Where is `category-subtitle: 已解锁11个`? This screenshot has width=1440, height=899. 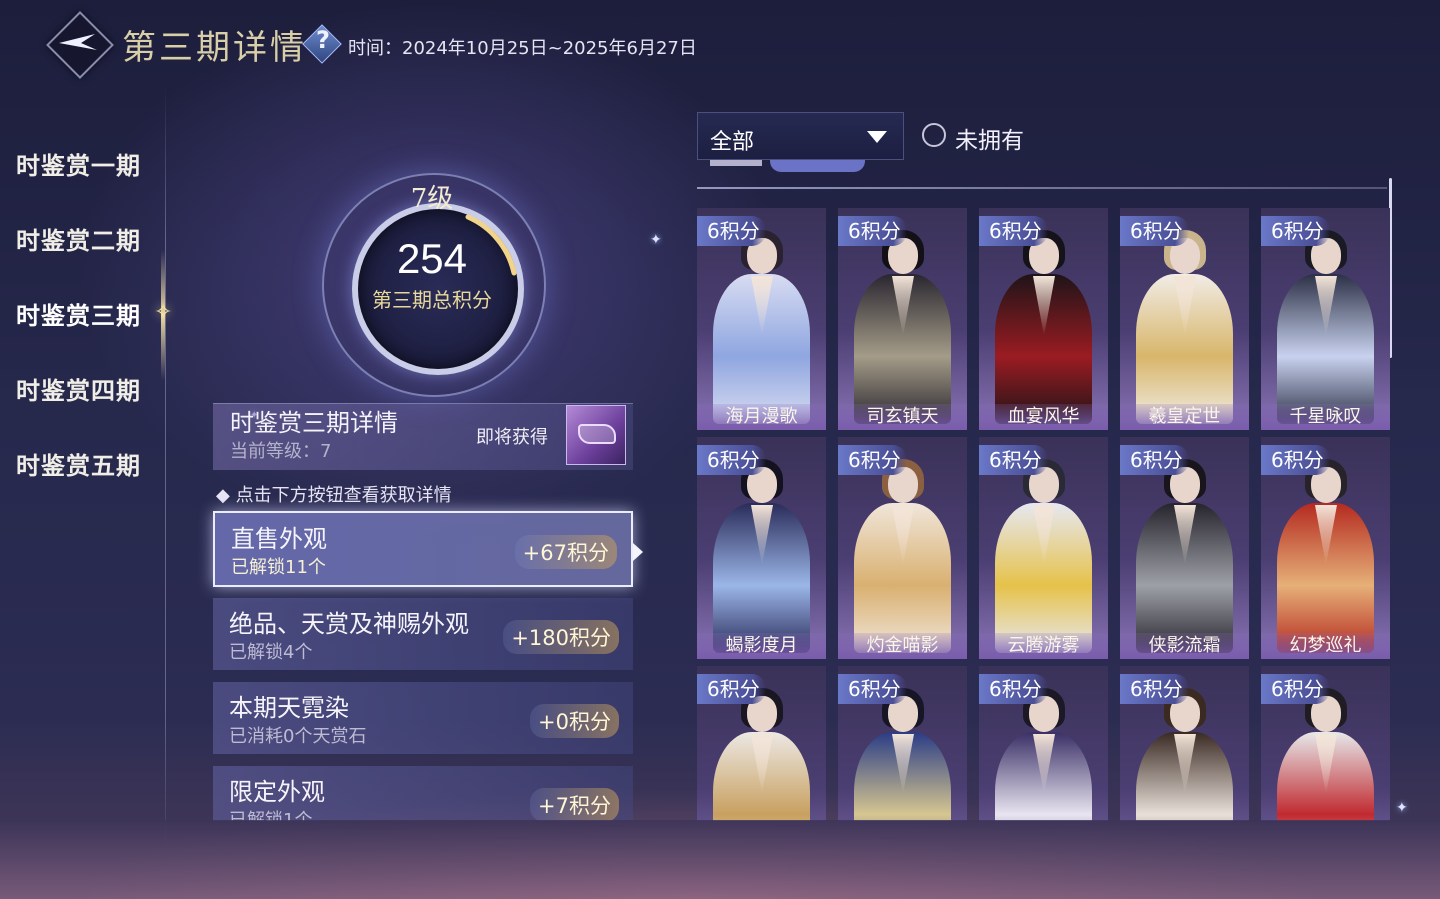 category-subtitle: 已解锁11个 is located at coordinates (278, 567).